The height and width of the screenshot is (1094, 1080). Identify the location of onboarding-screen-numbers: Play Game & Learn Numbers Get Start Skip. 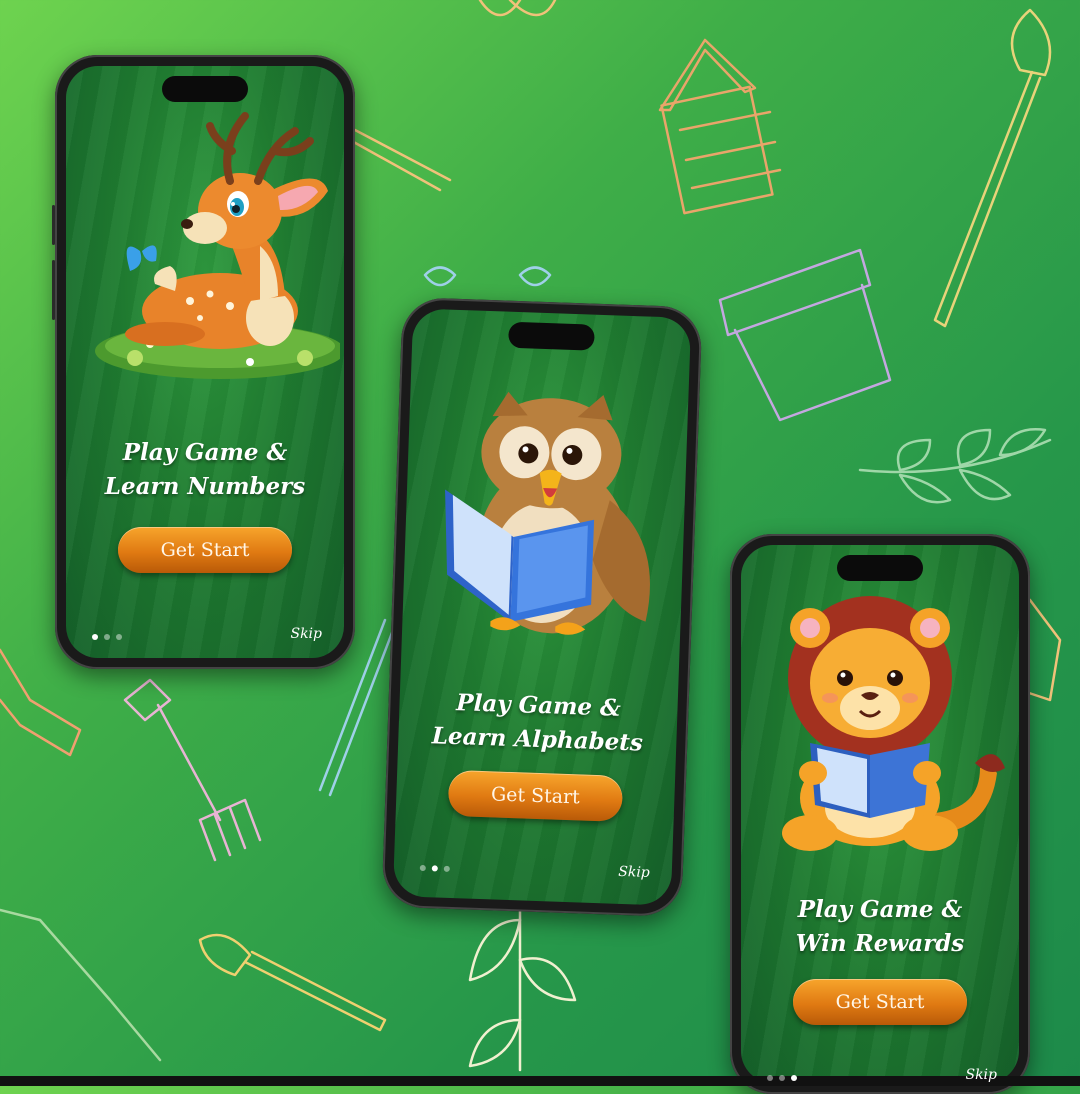
(205, 362).